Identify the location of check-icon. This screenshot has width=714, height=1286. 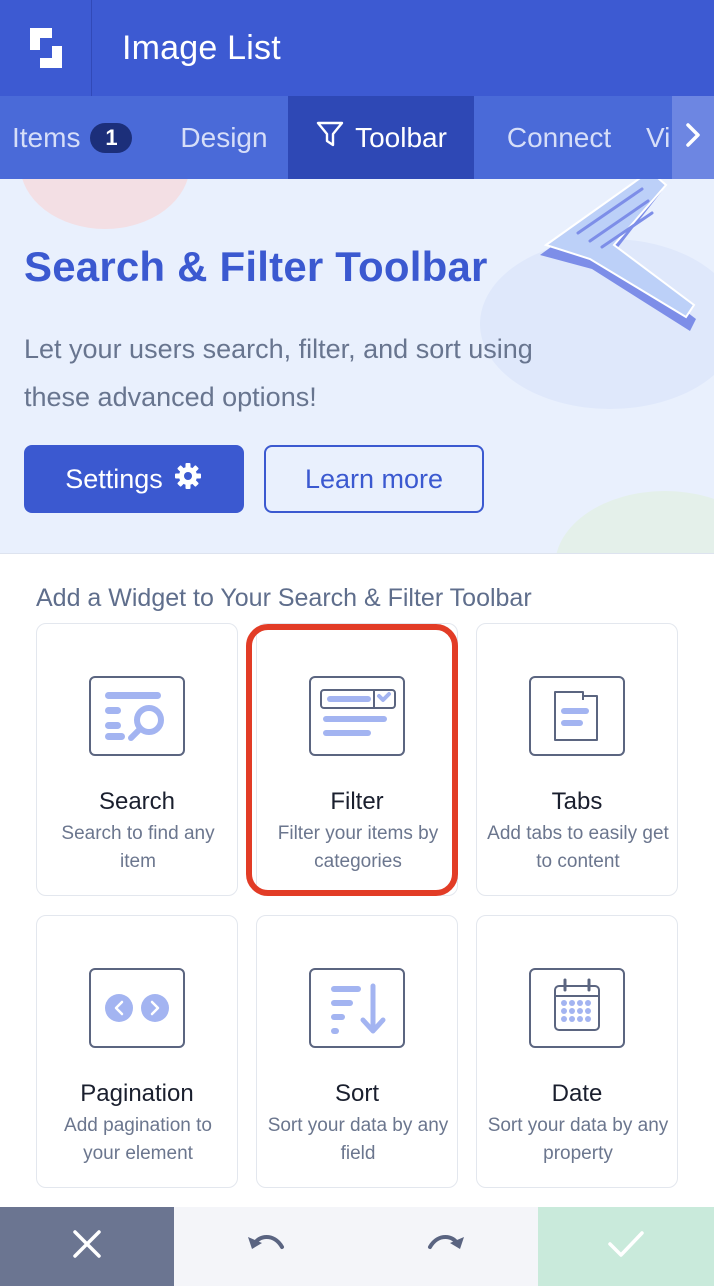
(626, 1246).